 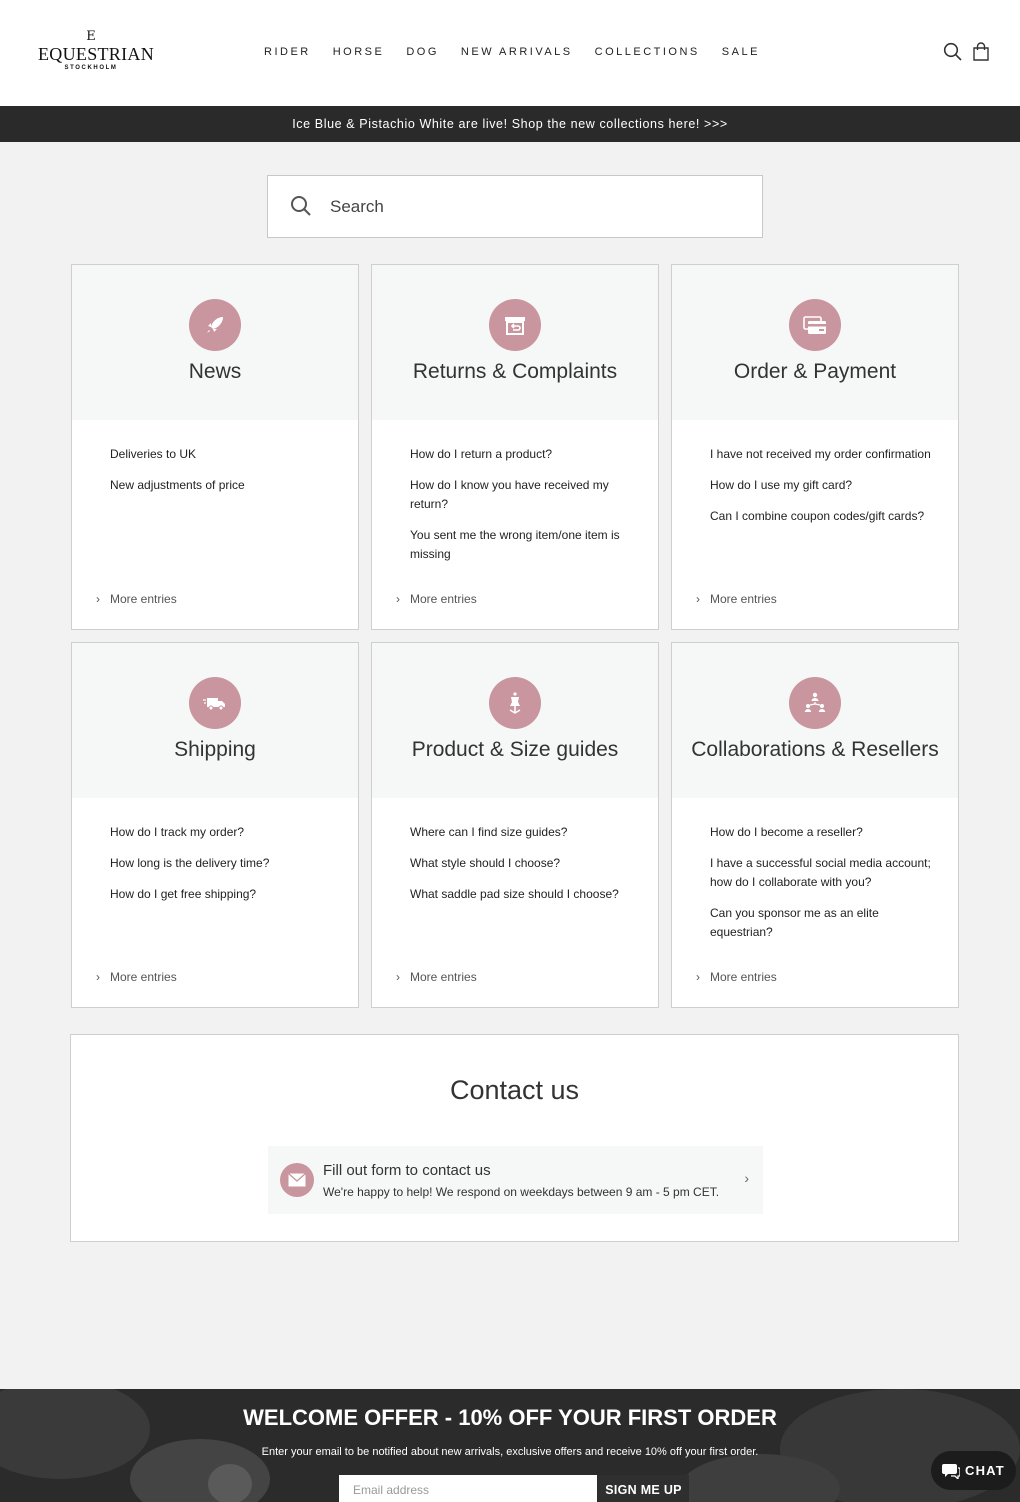 I want to click on card-header: Returns & Complaints, so click(x=515, y=342).